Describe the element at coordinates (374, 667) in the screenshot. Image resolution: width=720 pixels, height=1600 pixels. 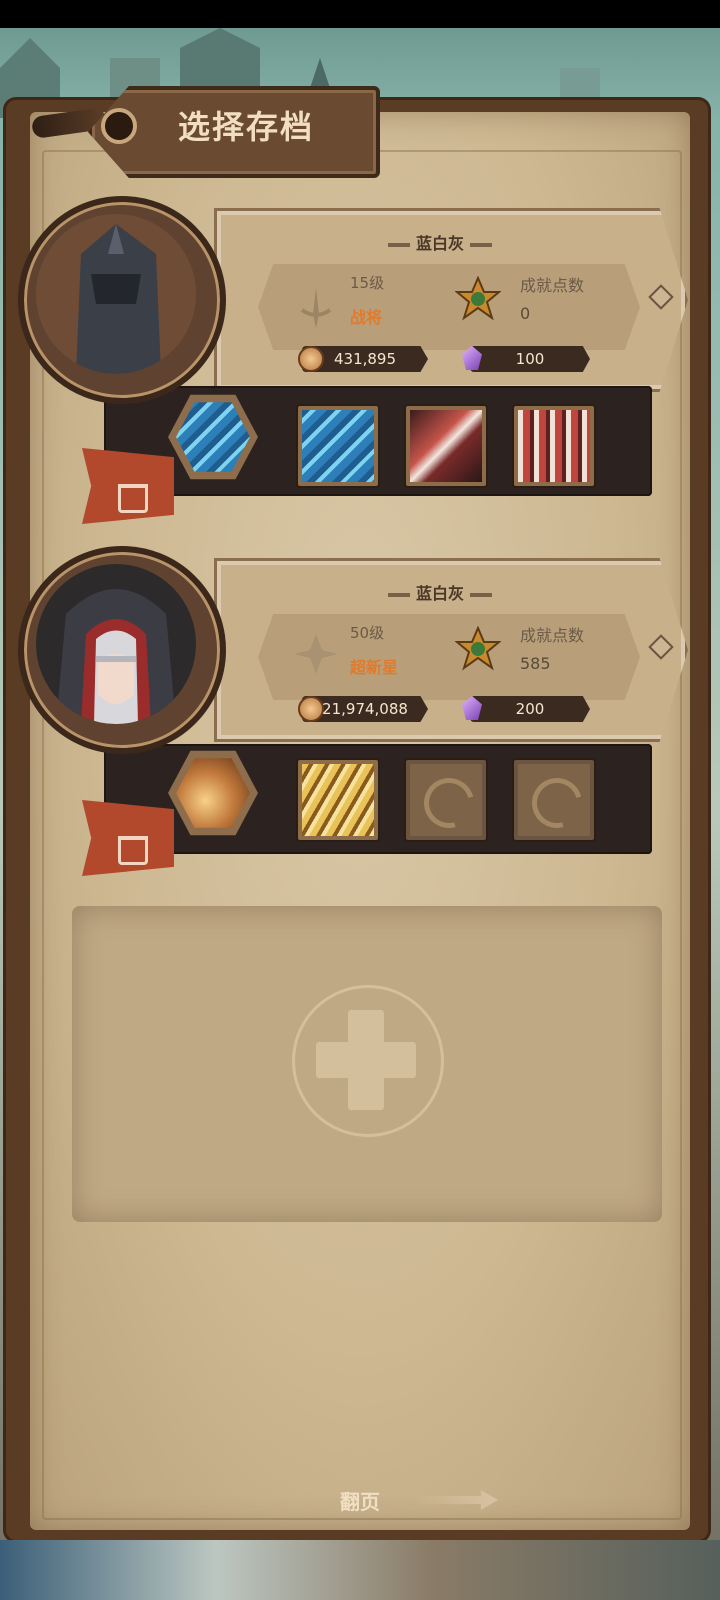
I see `slot-rank: 超新星` at that location.